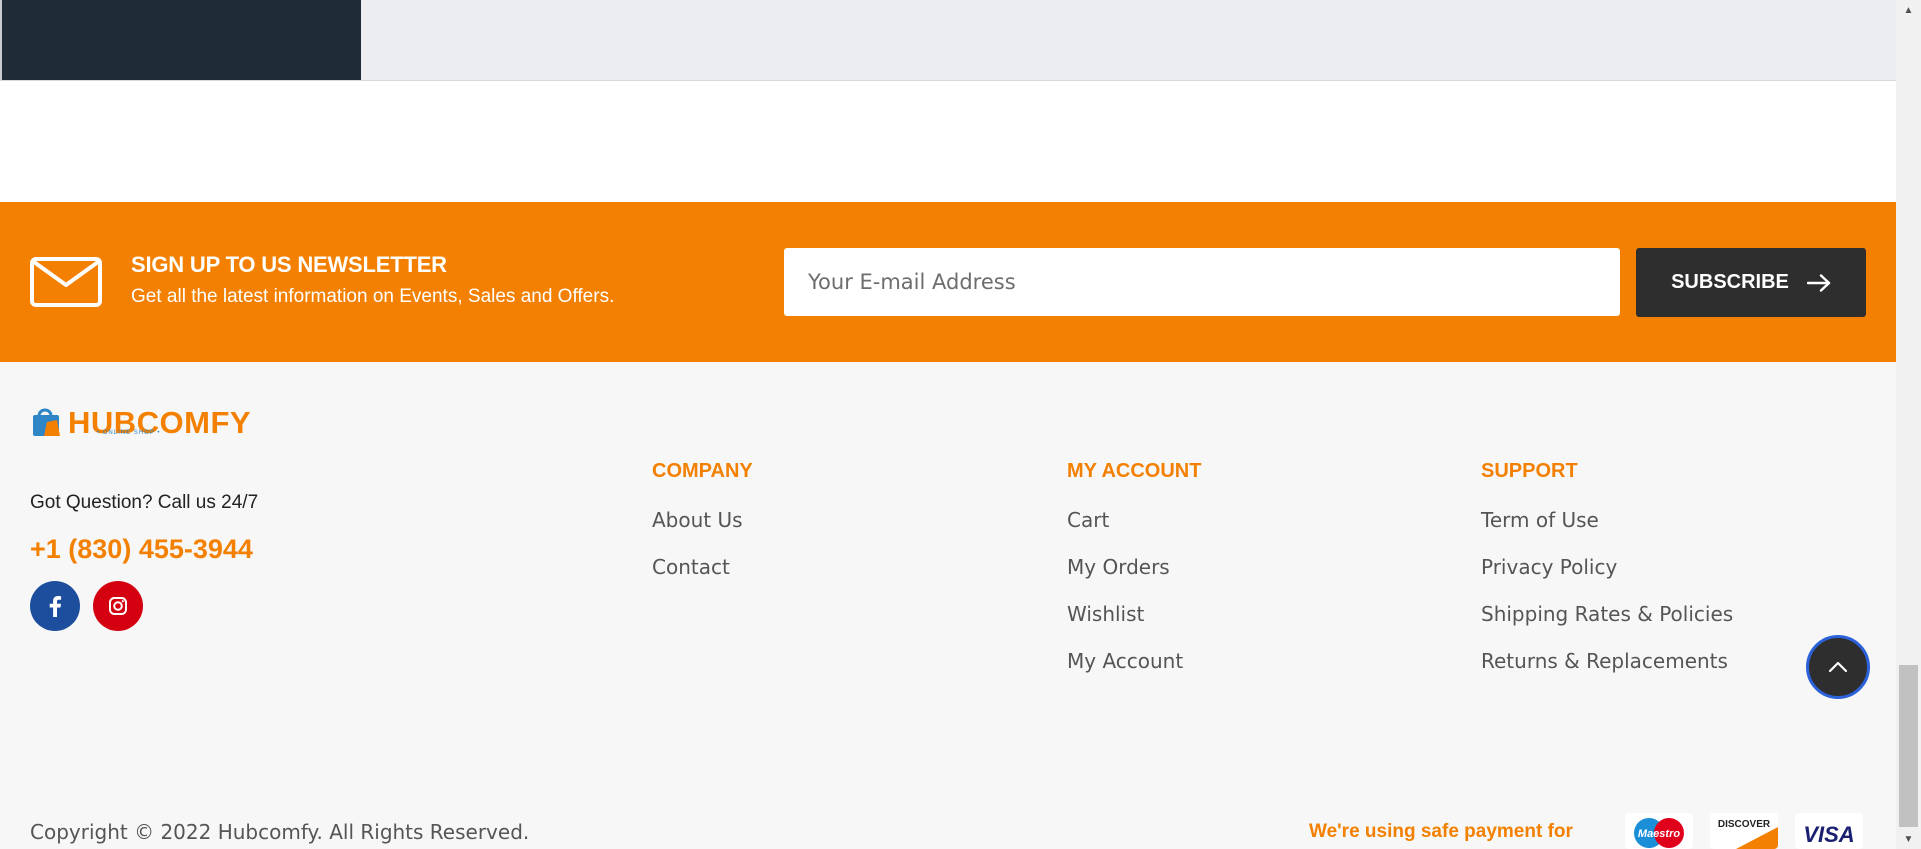 This screenshot has width=1921, height=849. What do you see at coordinates (289, 264) in the screenshot?
I see `newsletter-title: SIGN UP TO US NEWSLETTER` at bounding box center [289, 264].